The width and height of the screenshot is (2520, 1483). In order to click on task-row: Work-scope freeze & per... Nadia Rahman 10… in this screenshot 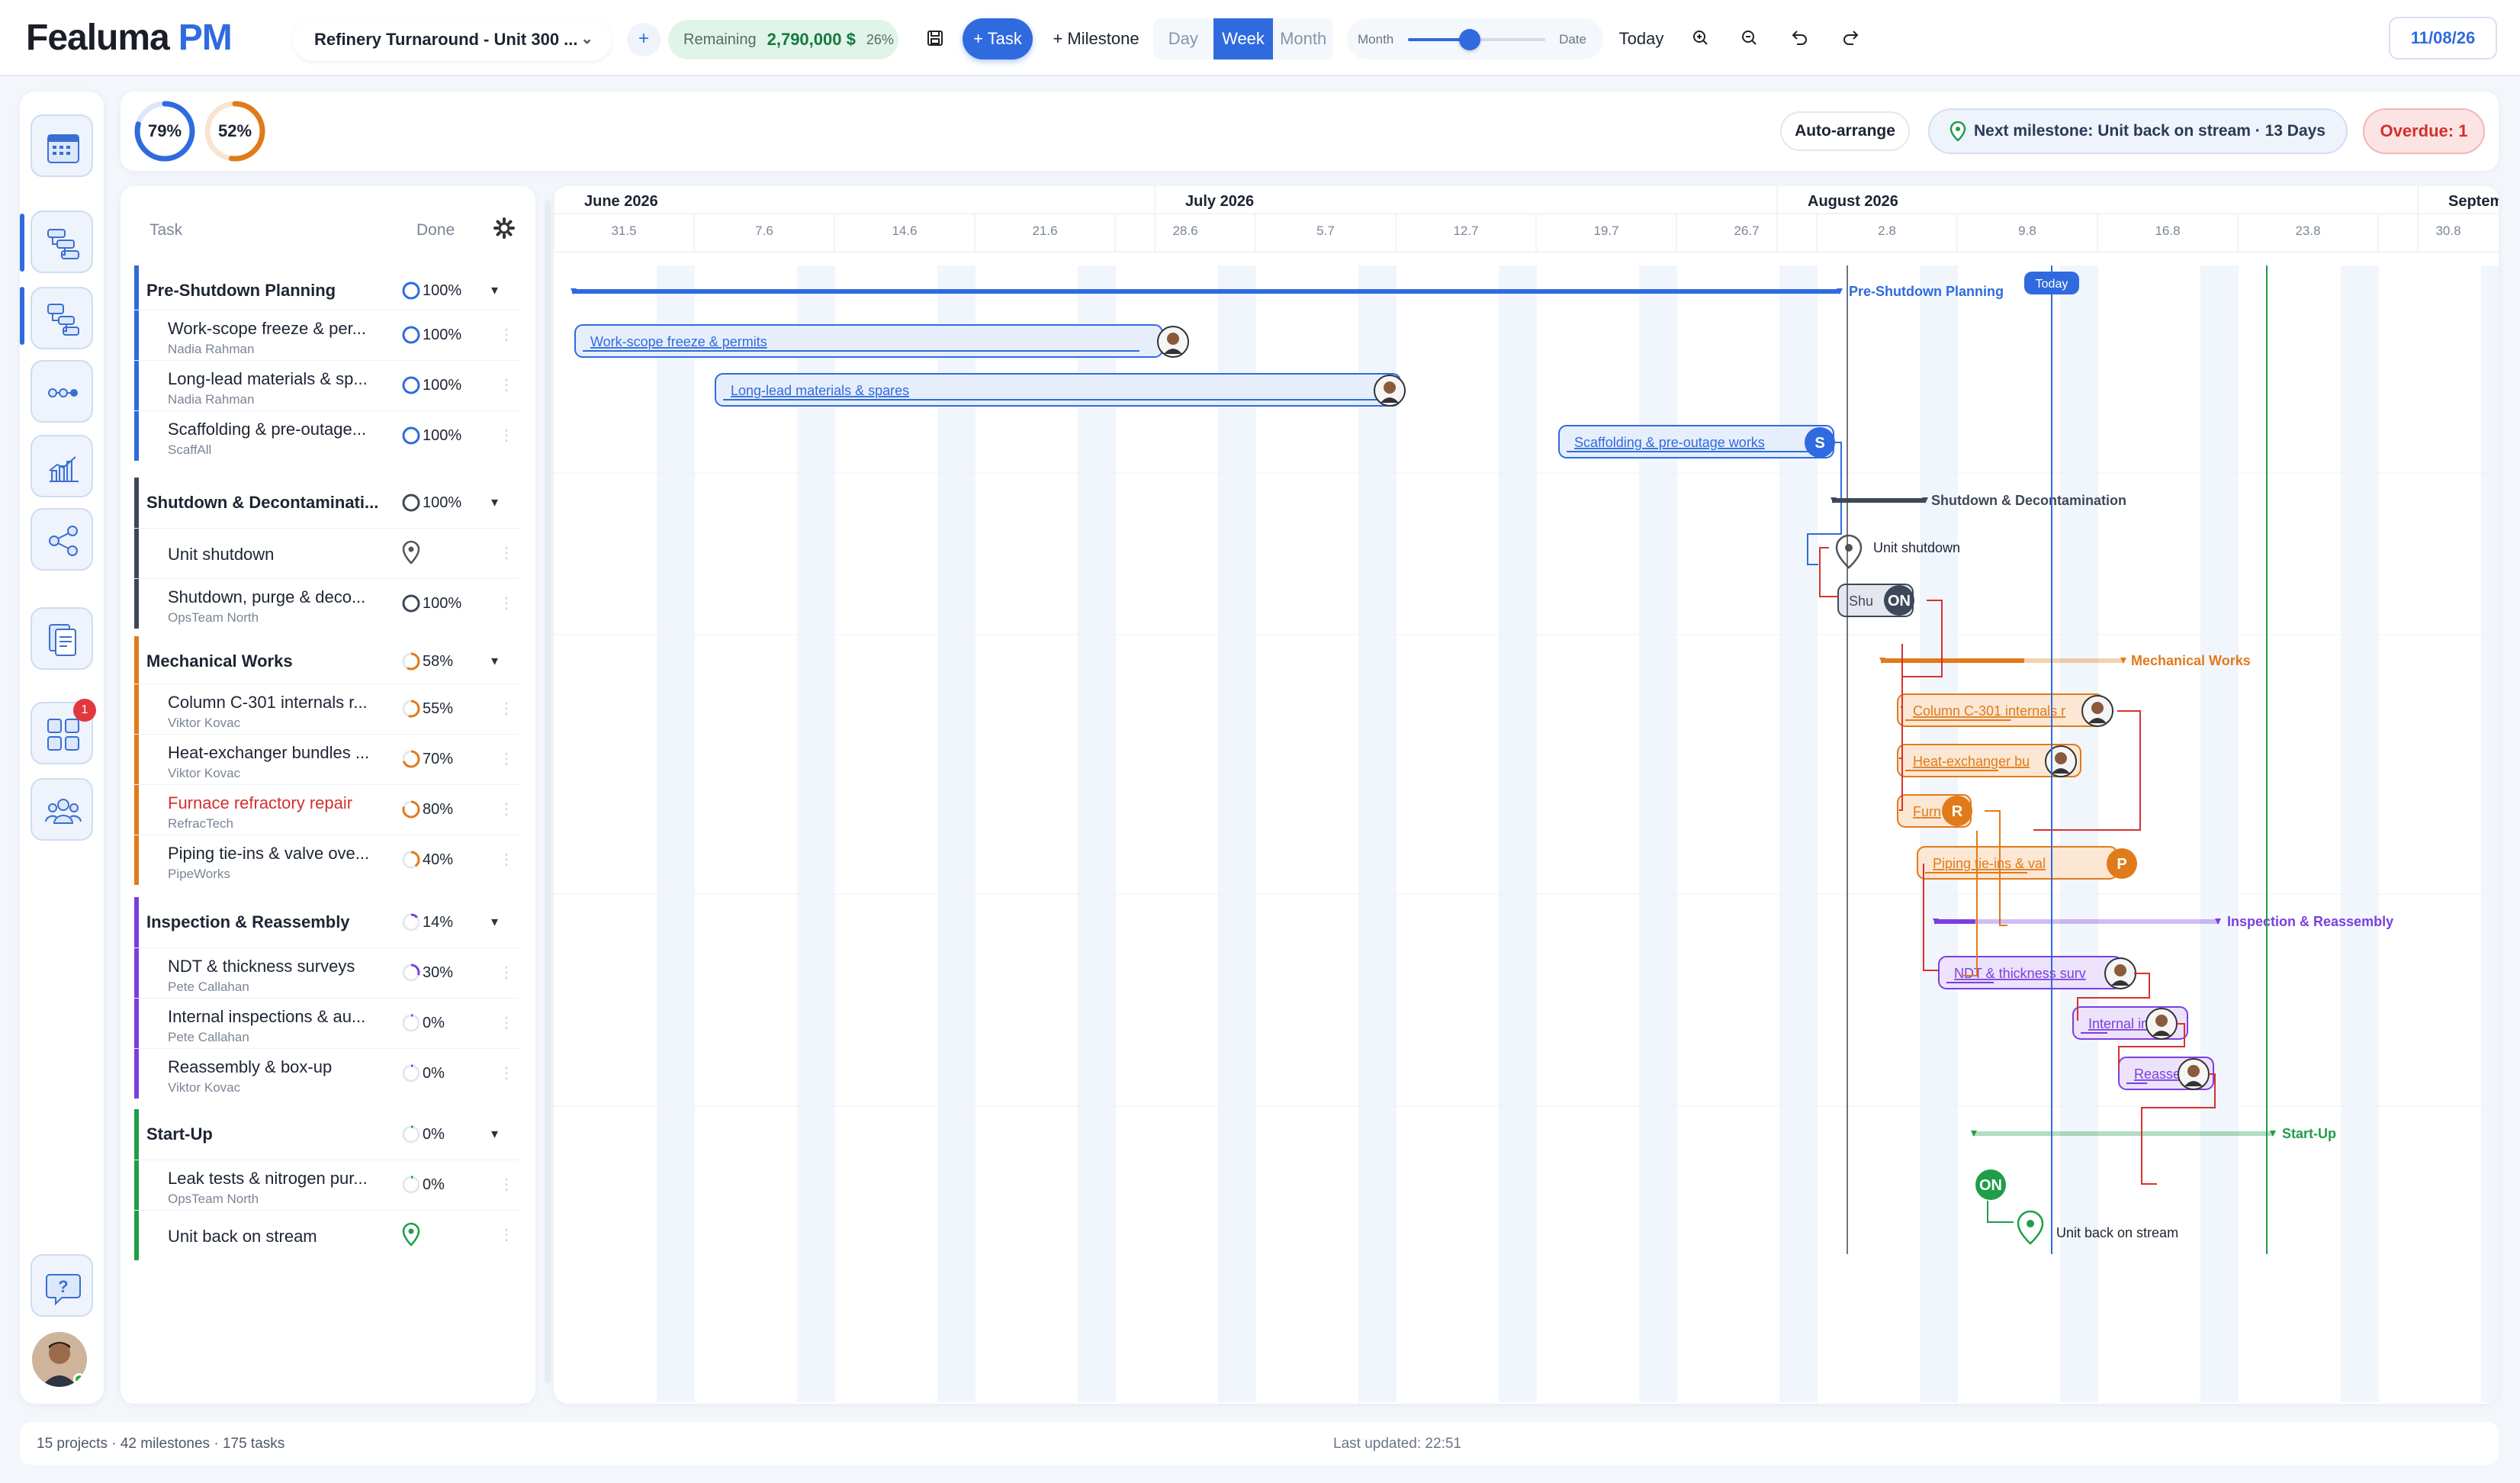, I will do `click(326, 335)`.